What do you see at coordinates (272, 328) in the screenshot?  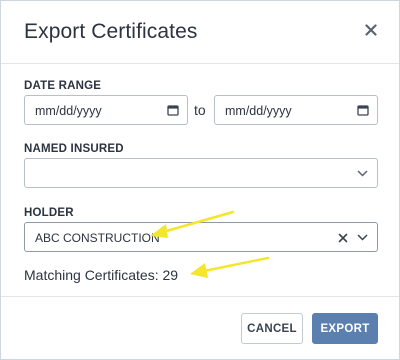 I see `cancel-button: CANCEL` at bounding box center [272, 328].